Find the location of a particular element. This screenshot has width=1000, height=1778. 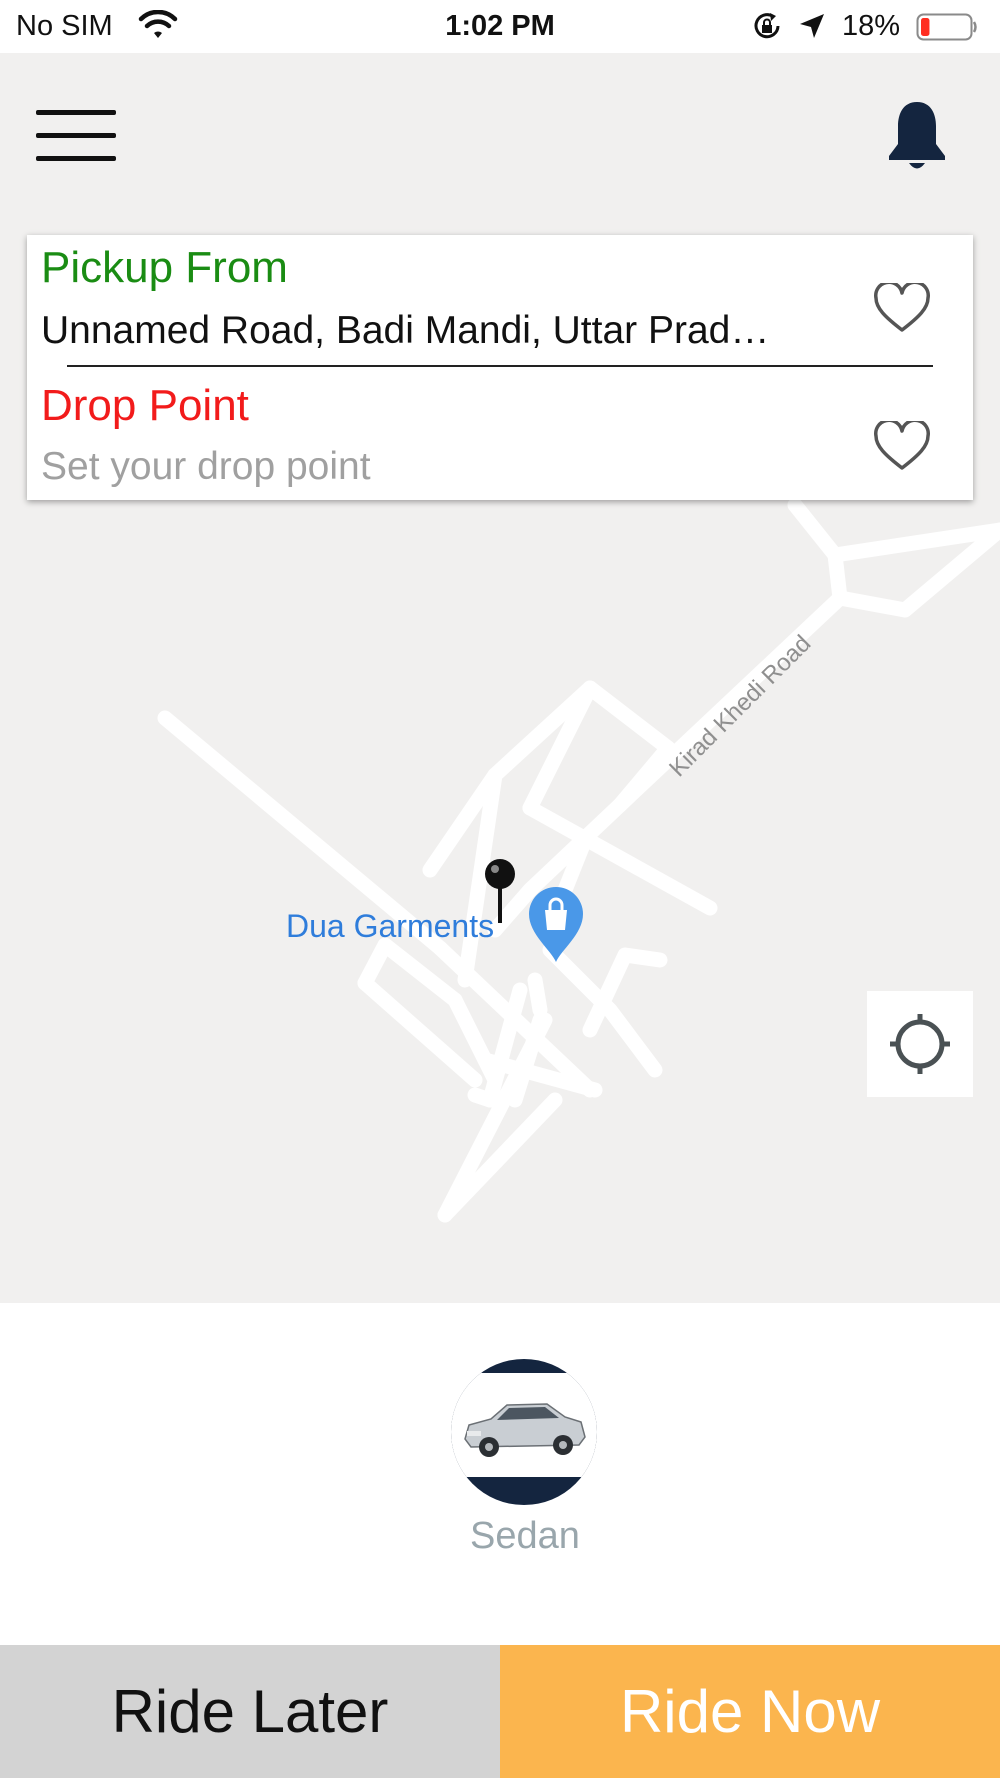

locate-me-button is located at coordinates (920, 1044).